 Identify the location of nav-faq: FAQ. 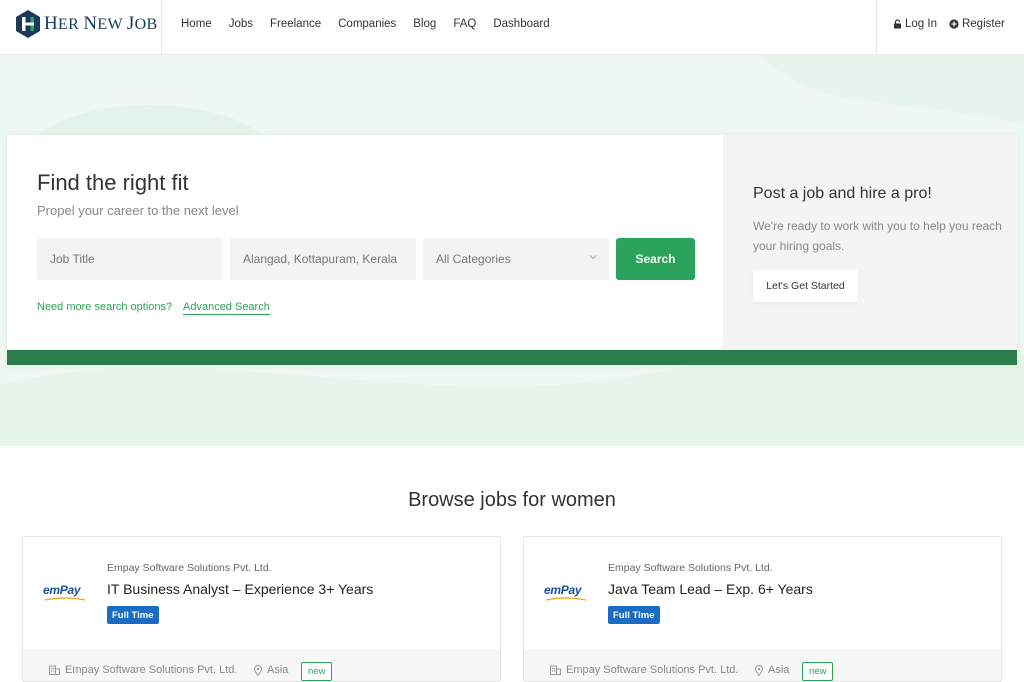
(464, 24).